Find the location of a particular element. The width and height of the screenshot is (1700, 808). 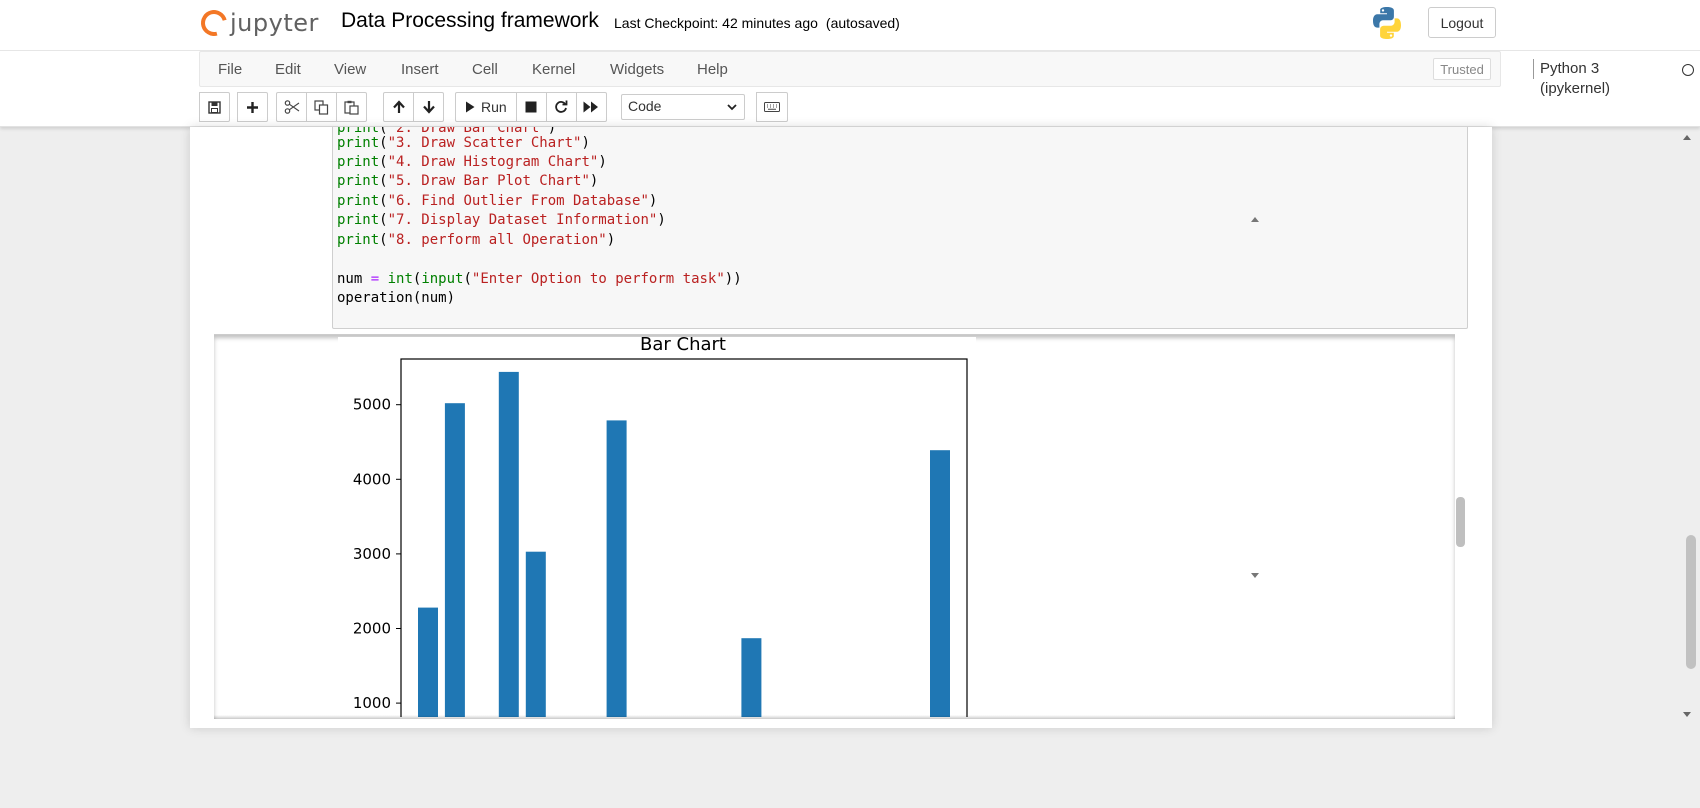

paste-icon is located at coordinates (351, 107).